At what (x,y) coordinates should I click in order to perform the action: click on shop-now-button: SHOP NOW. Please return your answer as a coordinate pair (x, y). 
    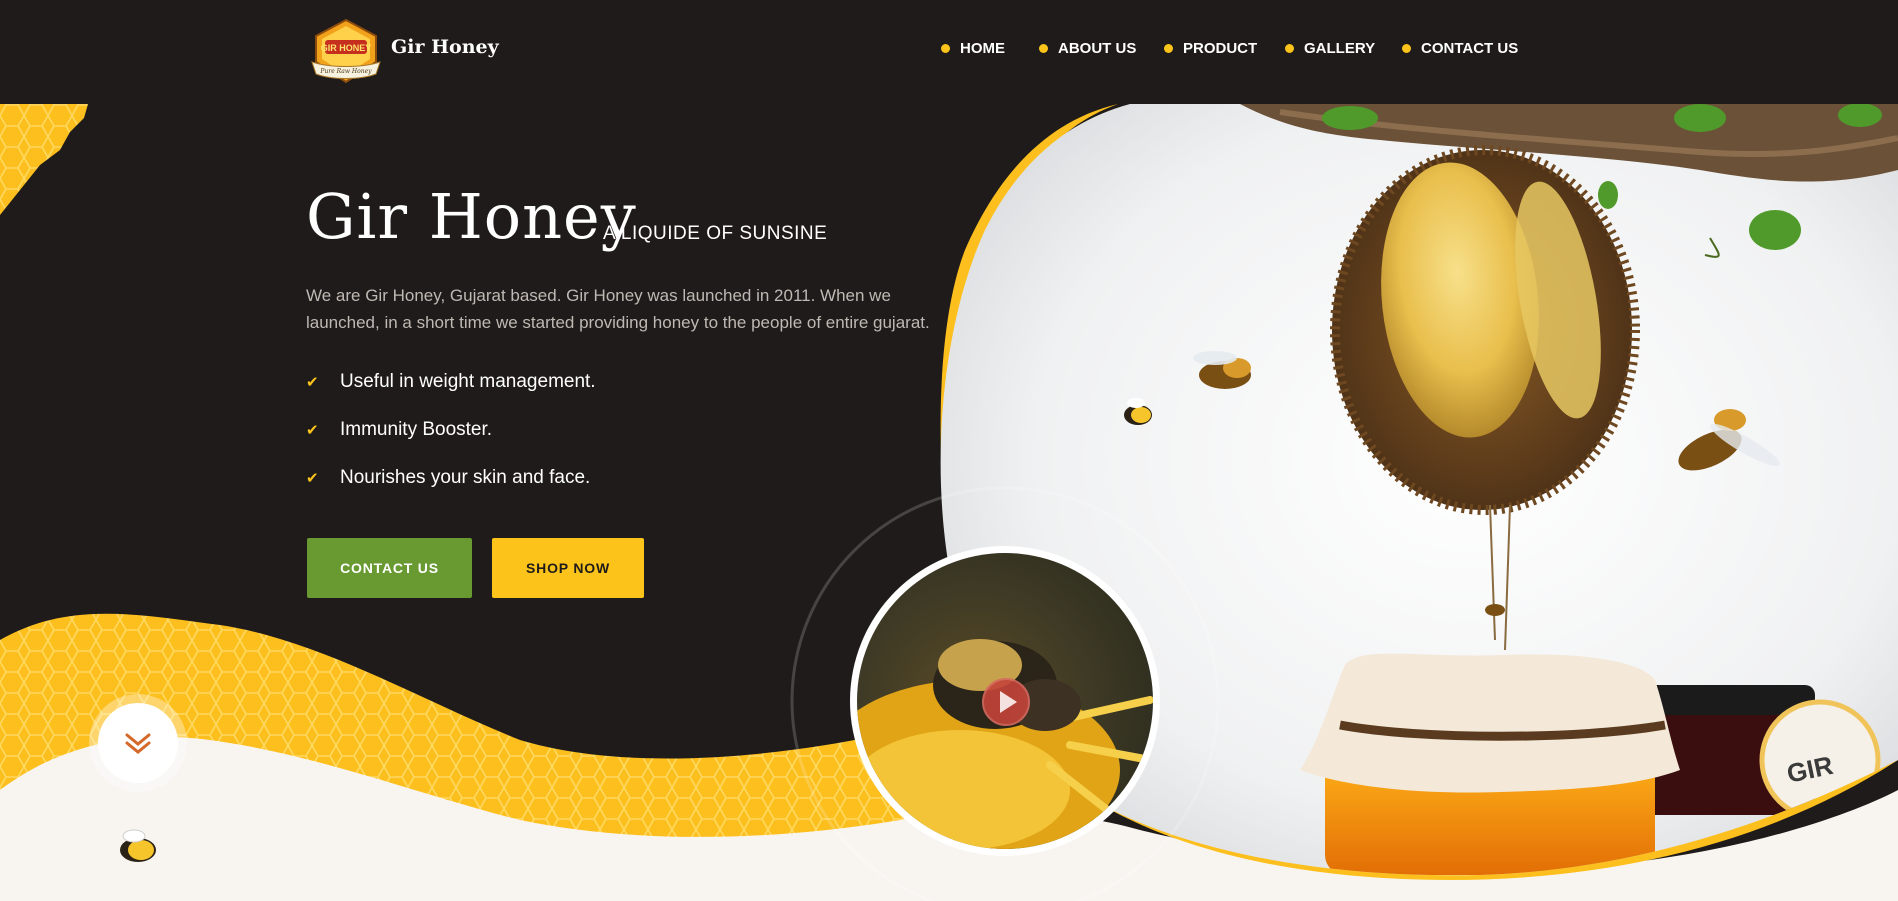
    Looking at the image, I should click on (568, 568).